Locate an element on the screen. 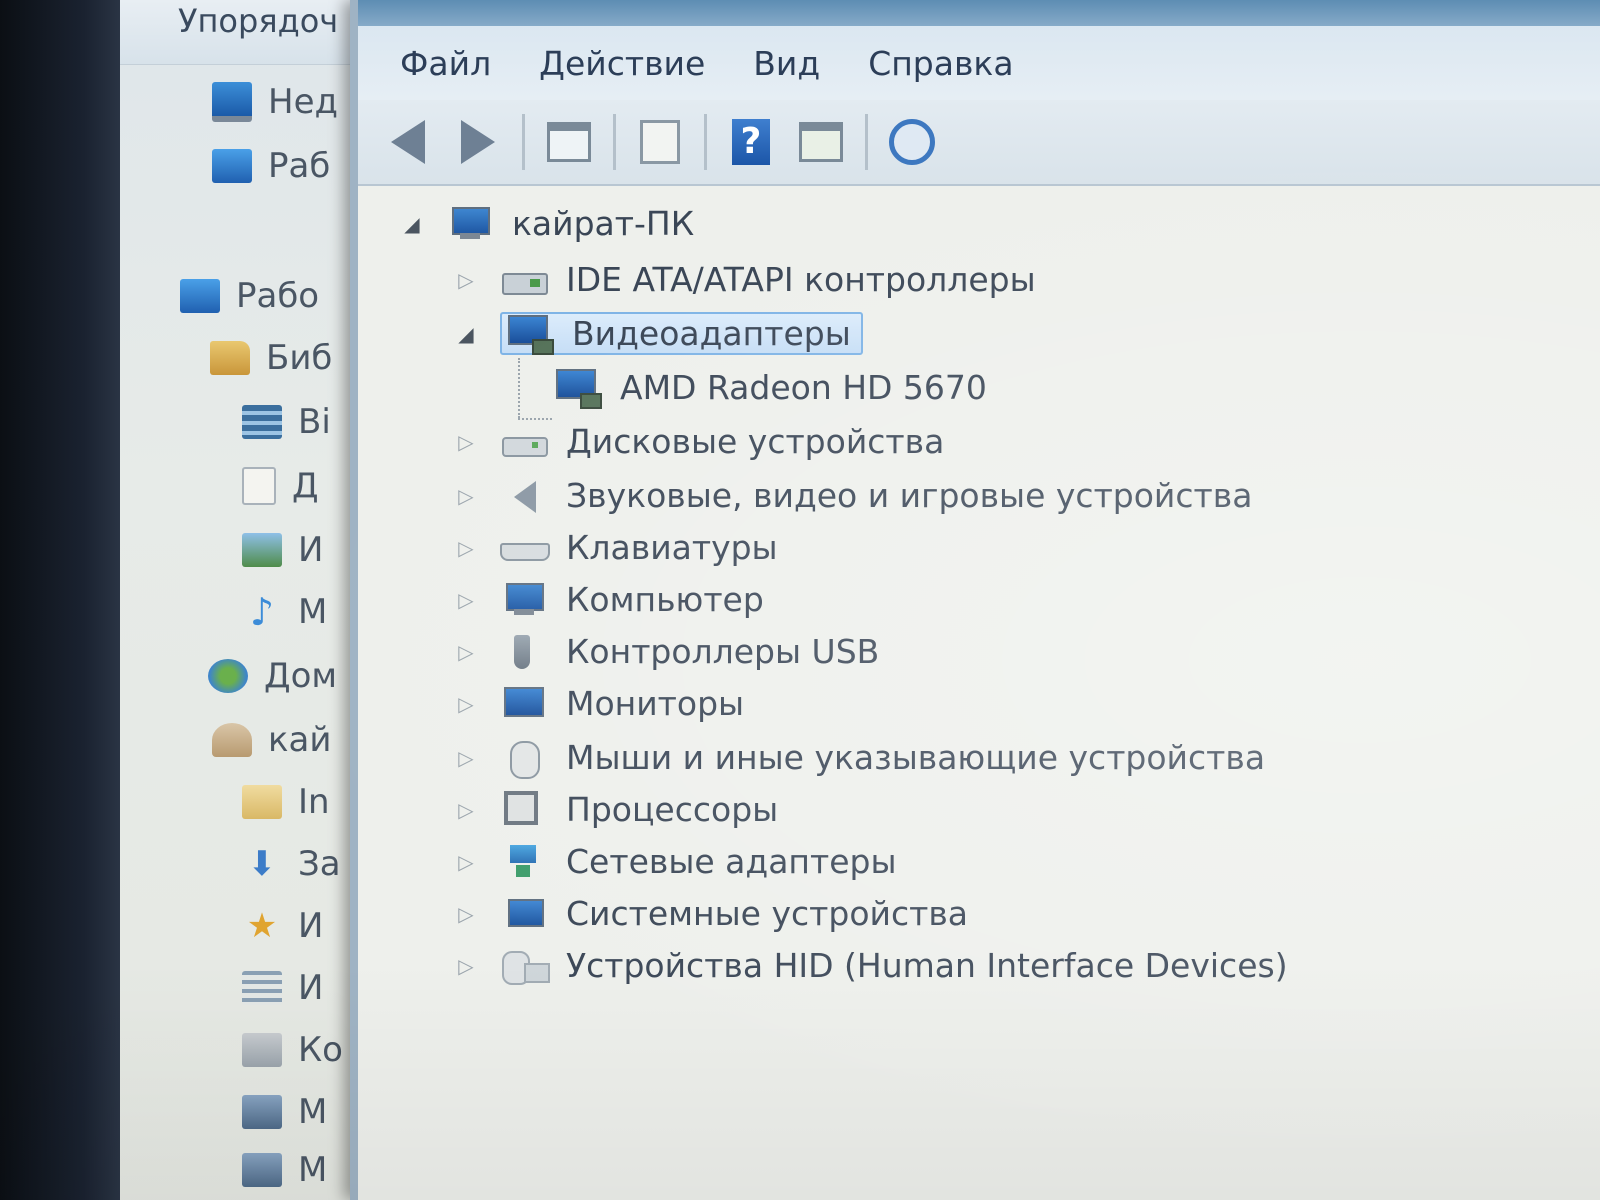  nav-item-user: кай is located at coordinates (271, 740).